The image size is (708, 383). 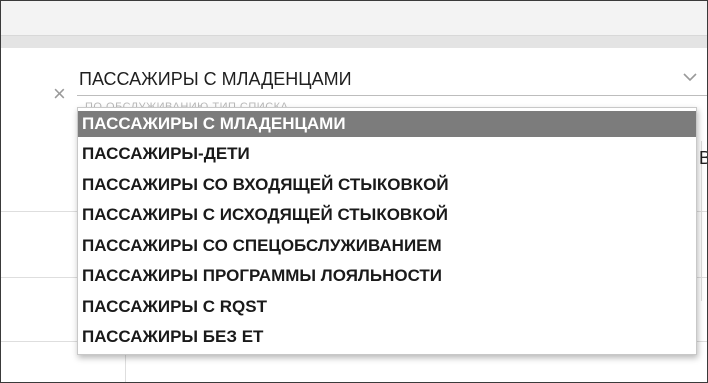 What do you see at coordinates (392, 79) in the screenshot?
I see `passenger-filter-select: ПАССАЖИРЫ С МЛАДЕНЦАМИ` at bounding box center [392, 79].